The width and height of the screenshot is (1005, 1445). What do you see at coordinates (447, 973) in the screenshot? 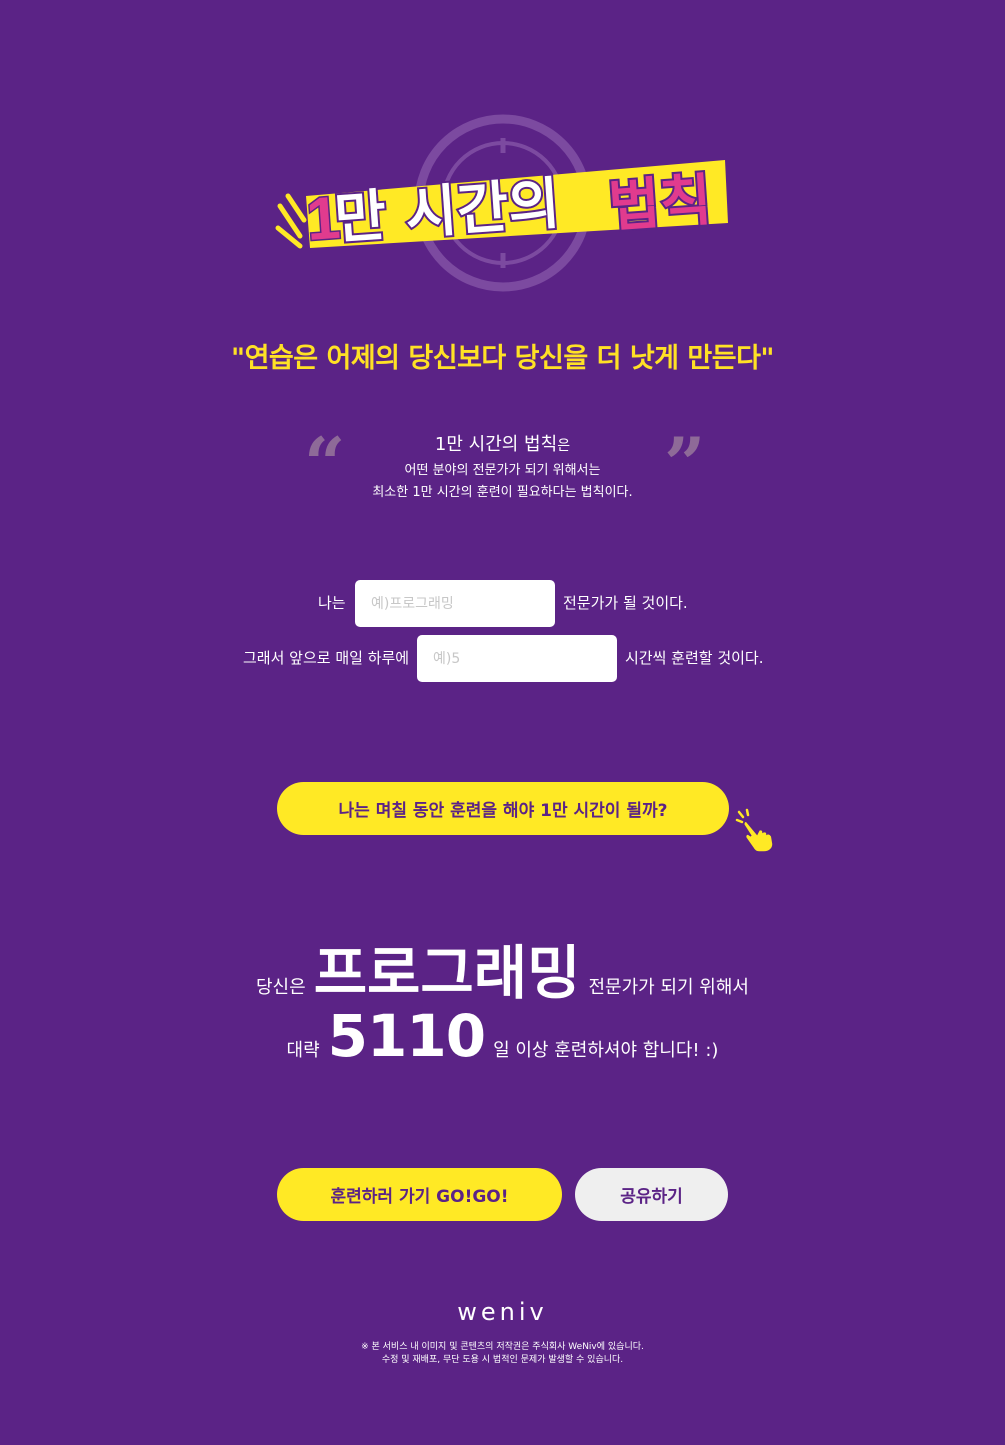
I see `result-field: 프로그래밍` at bounding box center [447, 973].